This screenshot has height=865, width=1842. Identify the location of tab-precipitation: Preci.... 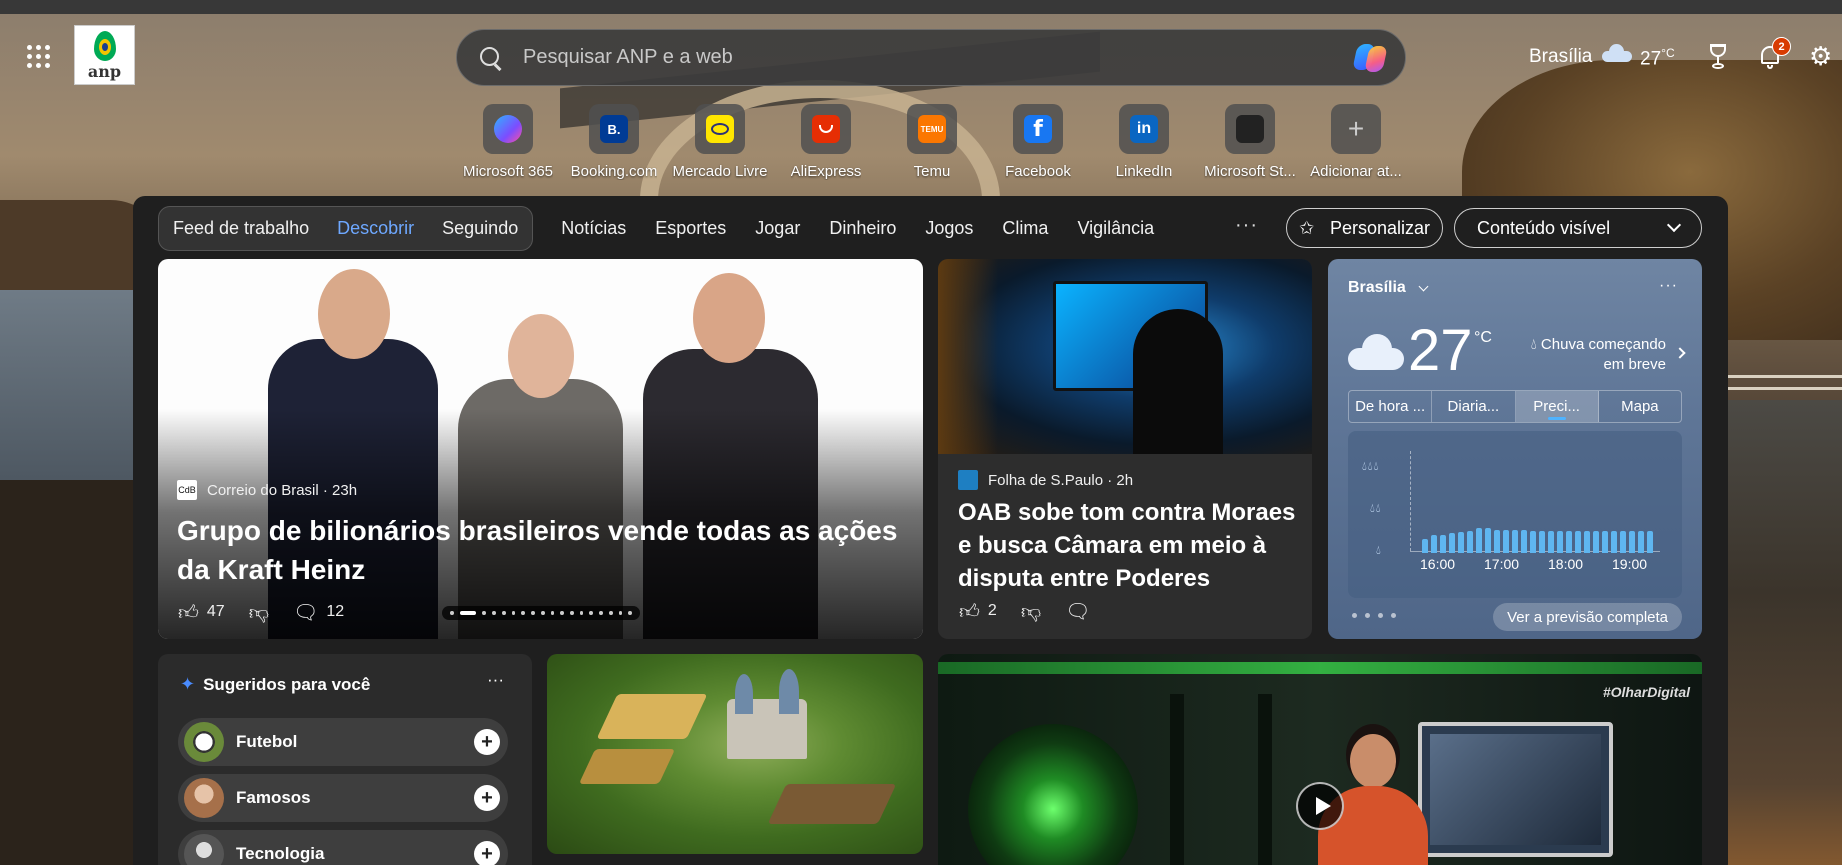
(1557, 406).